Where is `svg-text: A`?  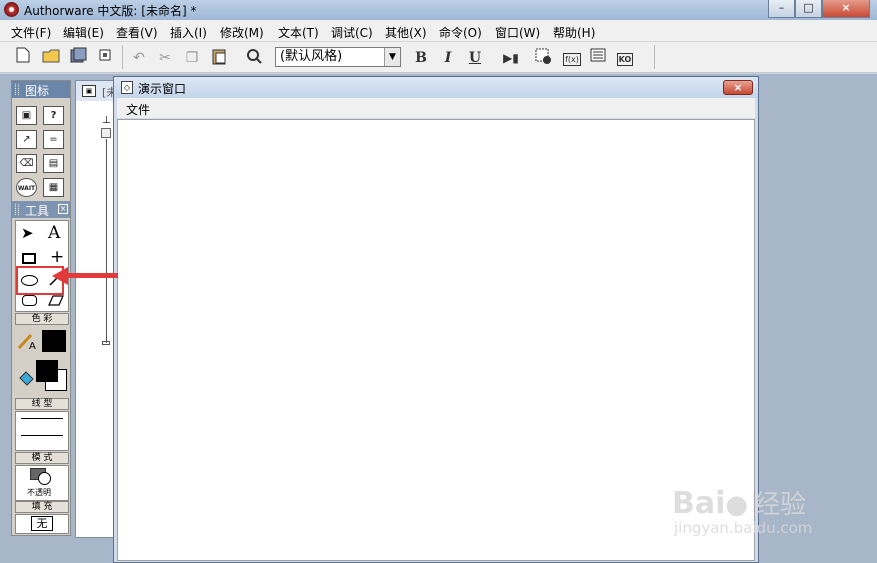
svg-text: A is located at coordinates (32, 345).